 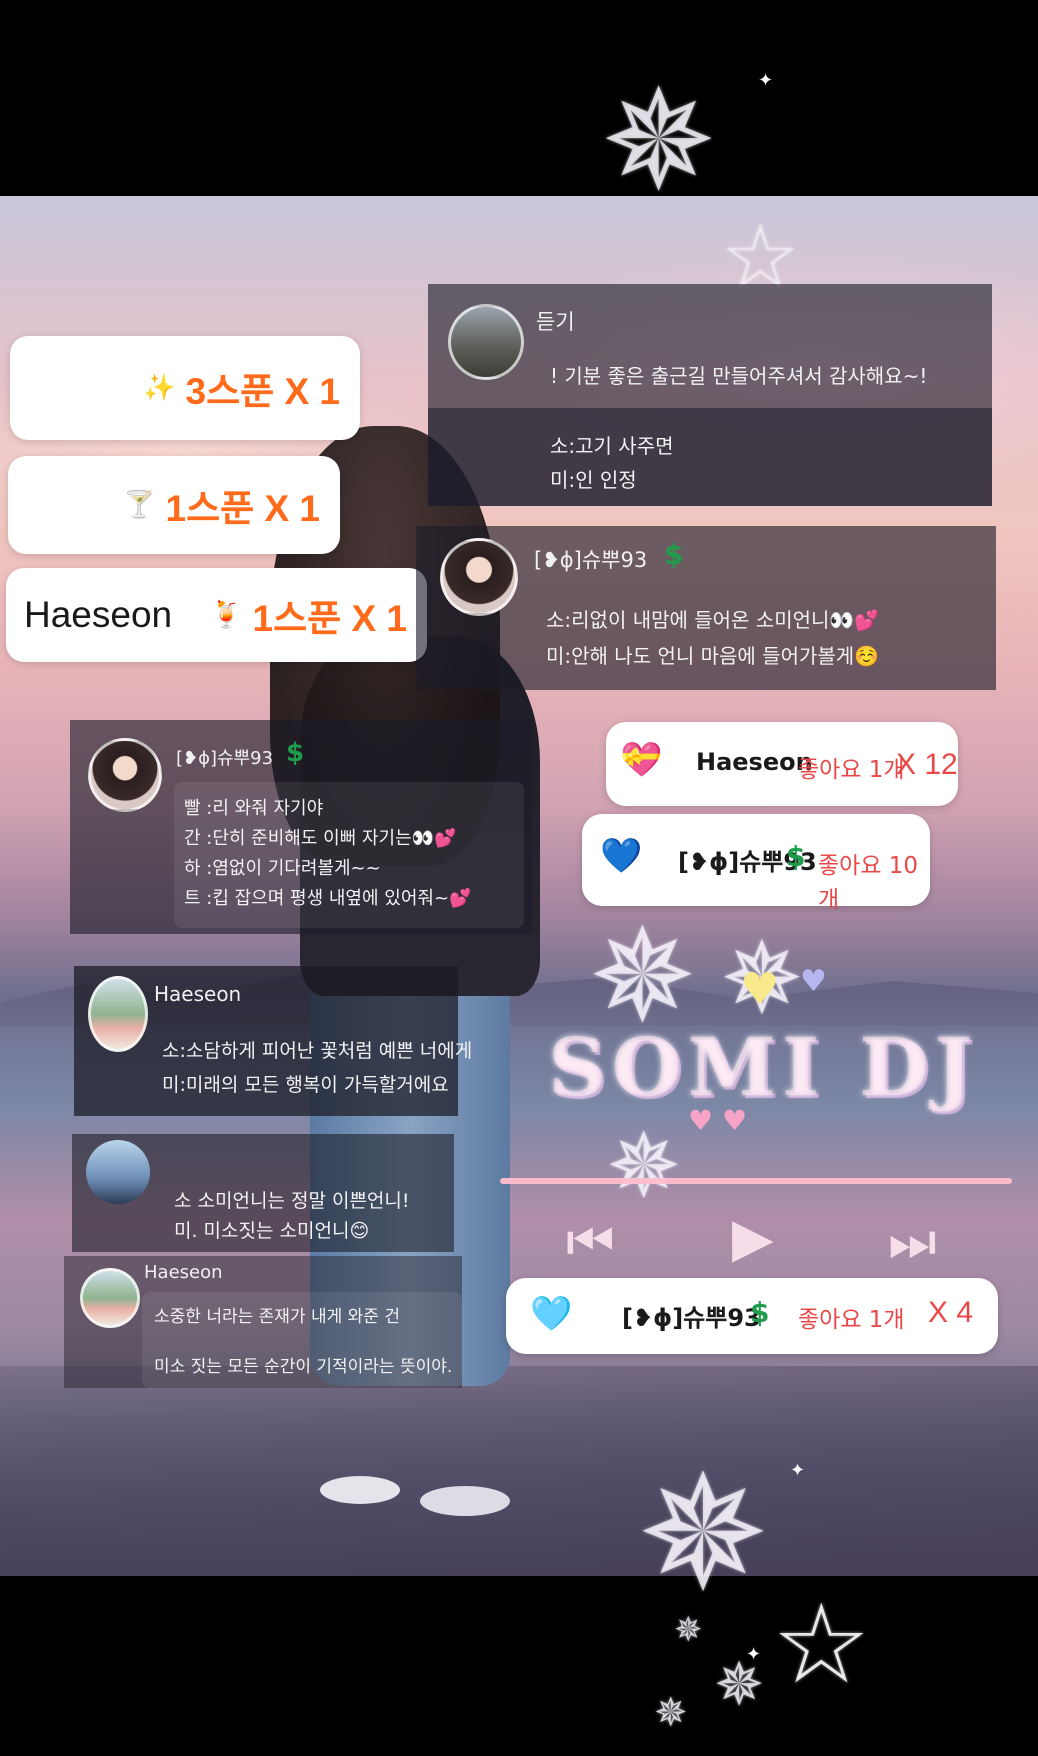 What do you see at coordinates (756, 1181) in the screenshot?
I see `playback-progress-bar` at bounding box center [756, 1181].